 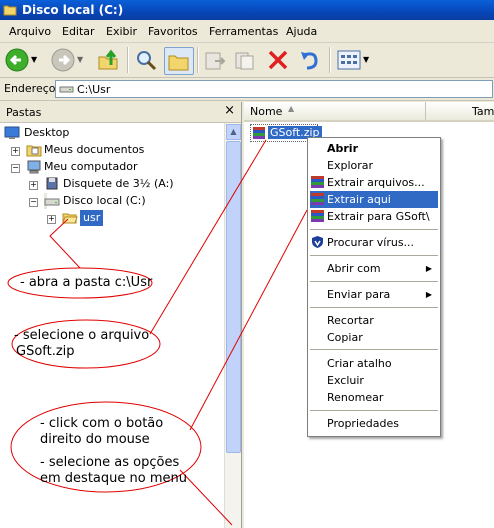 What do you see at coordinates (82, 335) in the screenshot?
I see `annotation-step-2-line-1: - selecione o arquivo` at bounding box center [82, 335].